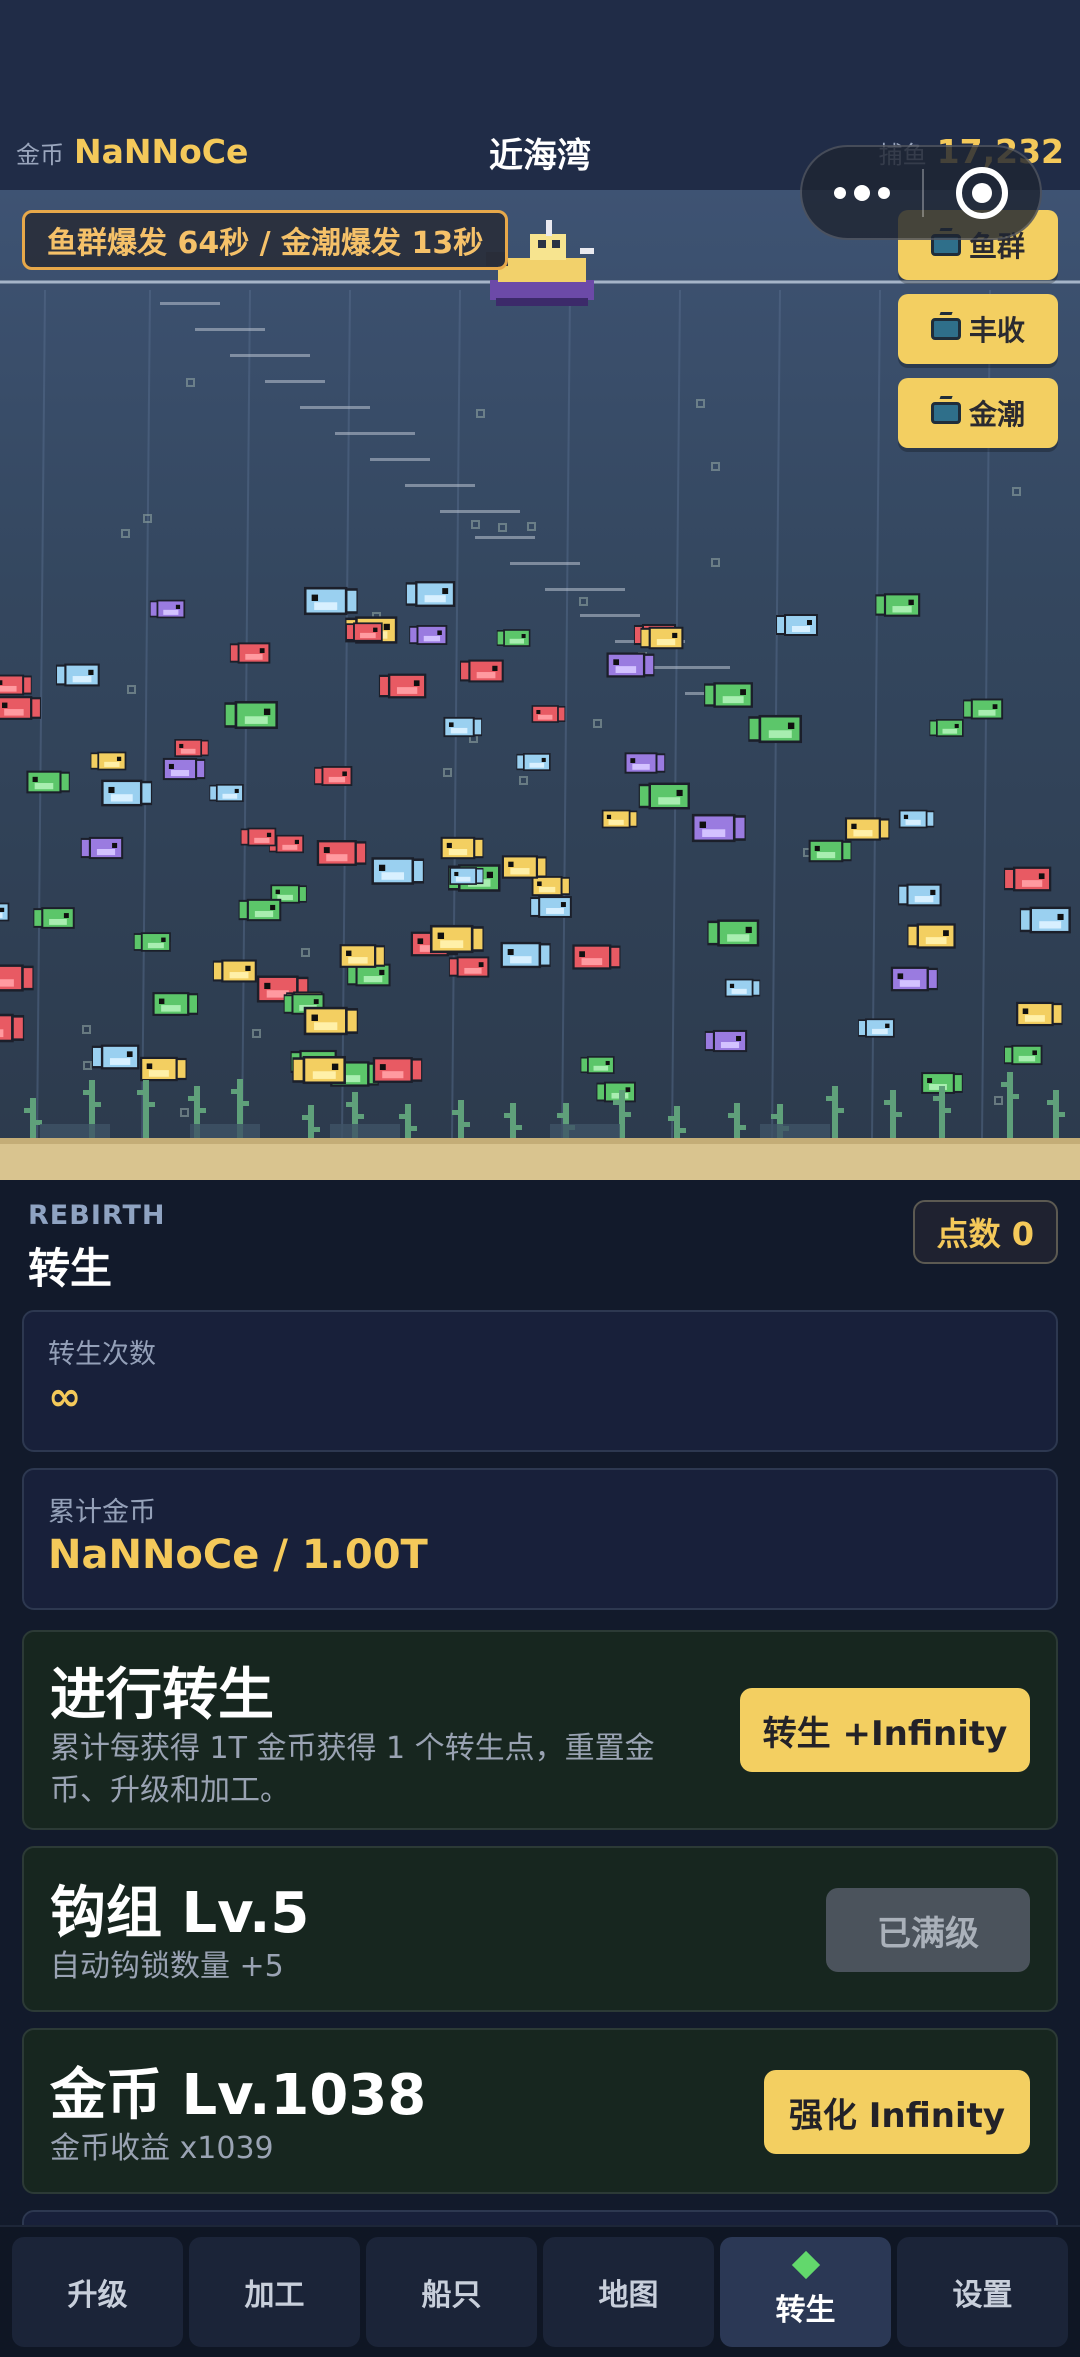 The height and width of the screenshot is (2357, 1080). What do you see at coordinates (97, 2295) in the screenshot?
I see `tab-label: 升级` at bounding box center [97, 2295].